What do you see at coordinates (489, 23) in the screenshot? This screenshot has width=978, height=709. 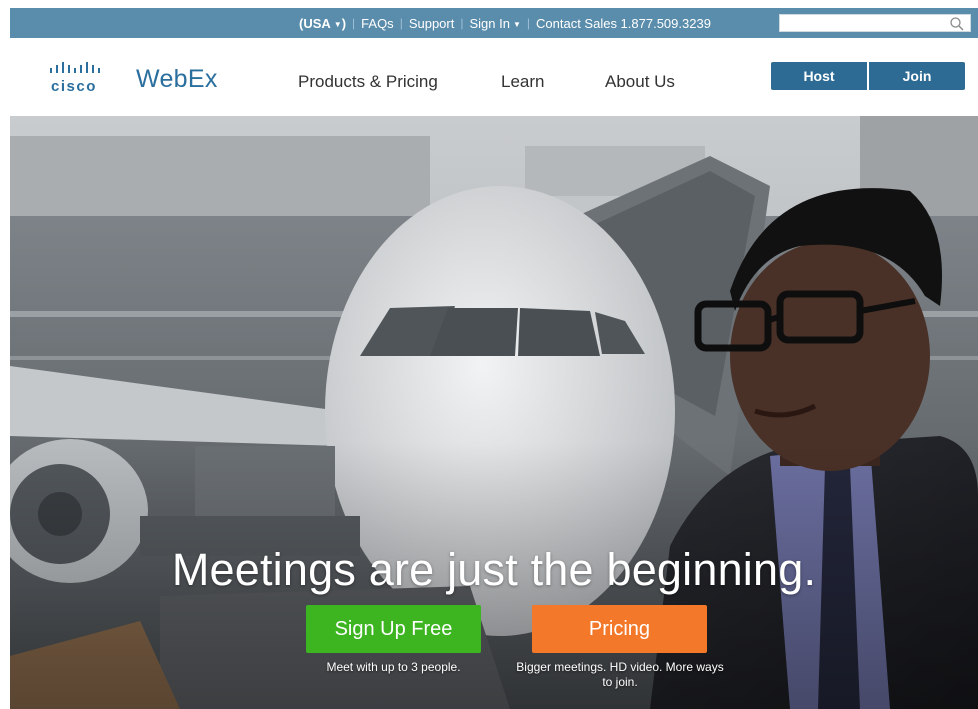 I see `sign-in-label: Sign In` at bounding box center [489, 23].